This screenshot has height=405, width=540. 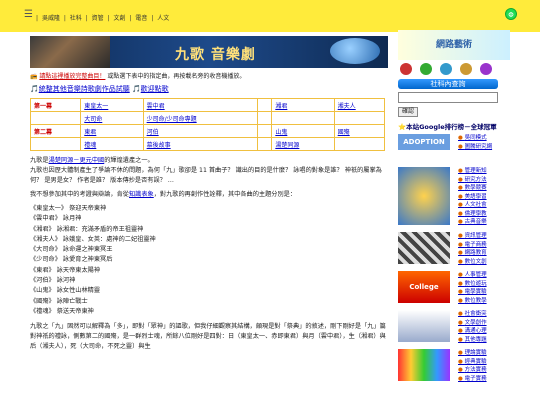 I want to click on side-link: 人文社會, so click(x=483, y=205).